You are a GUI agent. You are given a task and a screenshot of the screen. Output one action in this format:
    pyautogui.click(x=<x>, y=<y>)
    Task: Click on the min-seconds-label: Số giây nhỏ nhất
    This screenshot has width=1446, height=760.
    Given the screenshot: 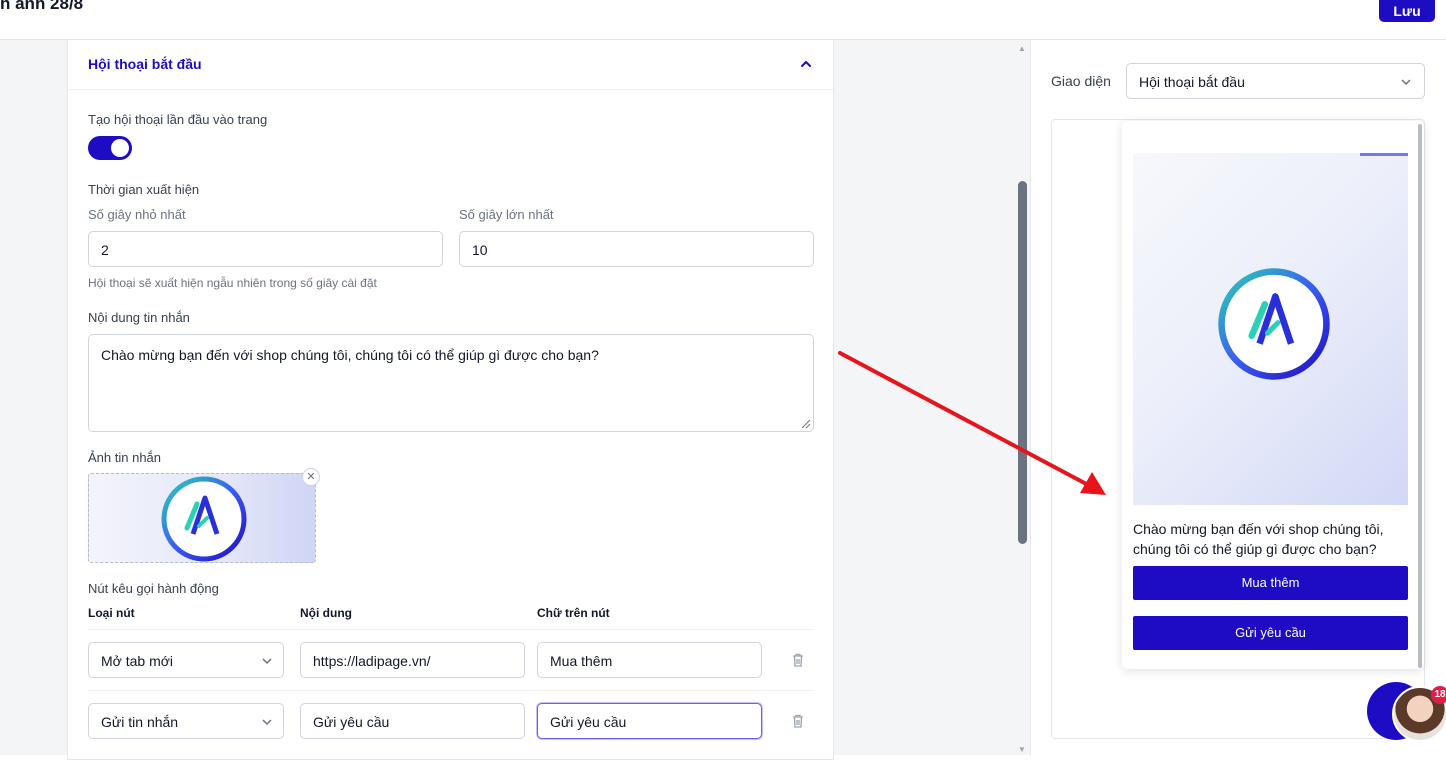 What is the action you would take?
    pyautogui.click(x=137, y=214)
    